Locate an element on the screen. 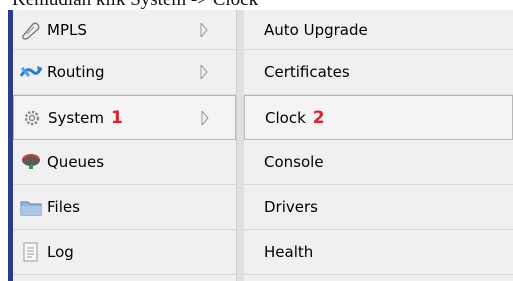 The image size is (513, 281). menu-item-label: Log is located at coordinates (60, 252).